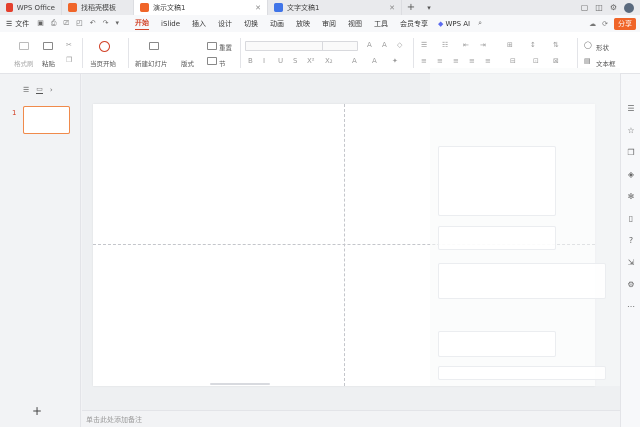 This screenshot has height=427, width=640. Describe the element at coordinates (480, 23) in the screenshot. I see `search-icon: ⌕` at that location.